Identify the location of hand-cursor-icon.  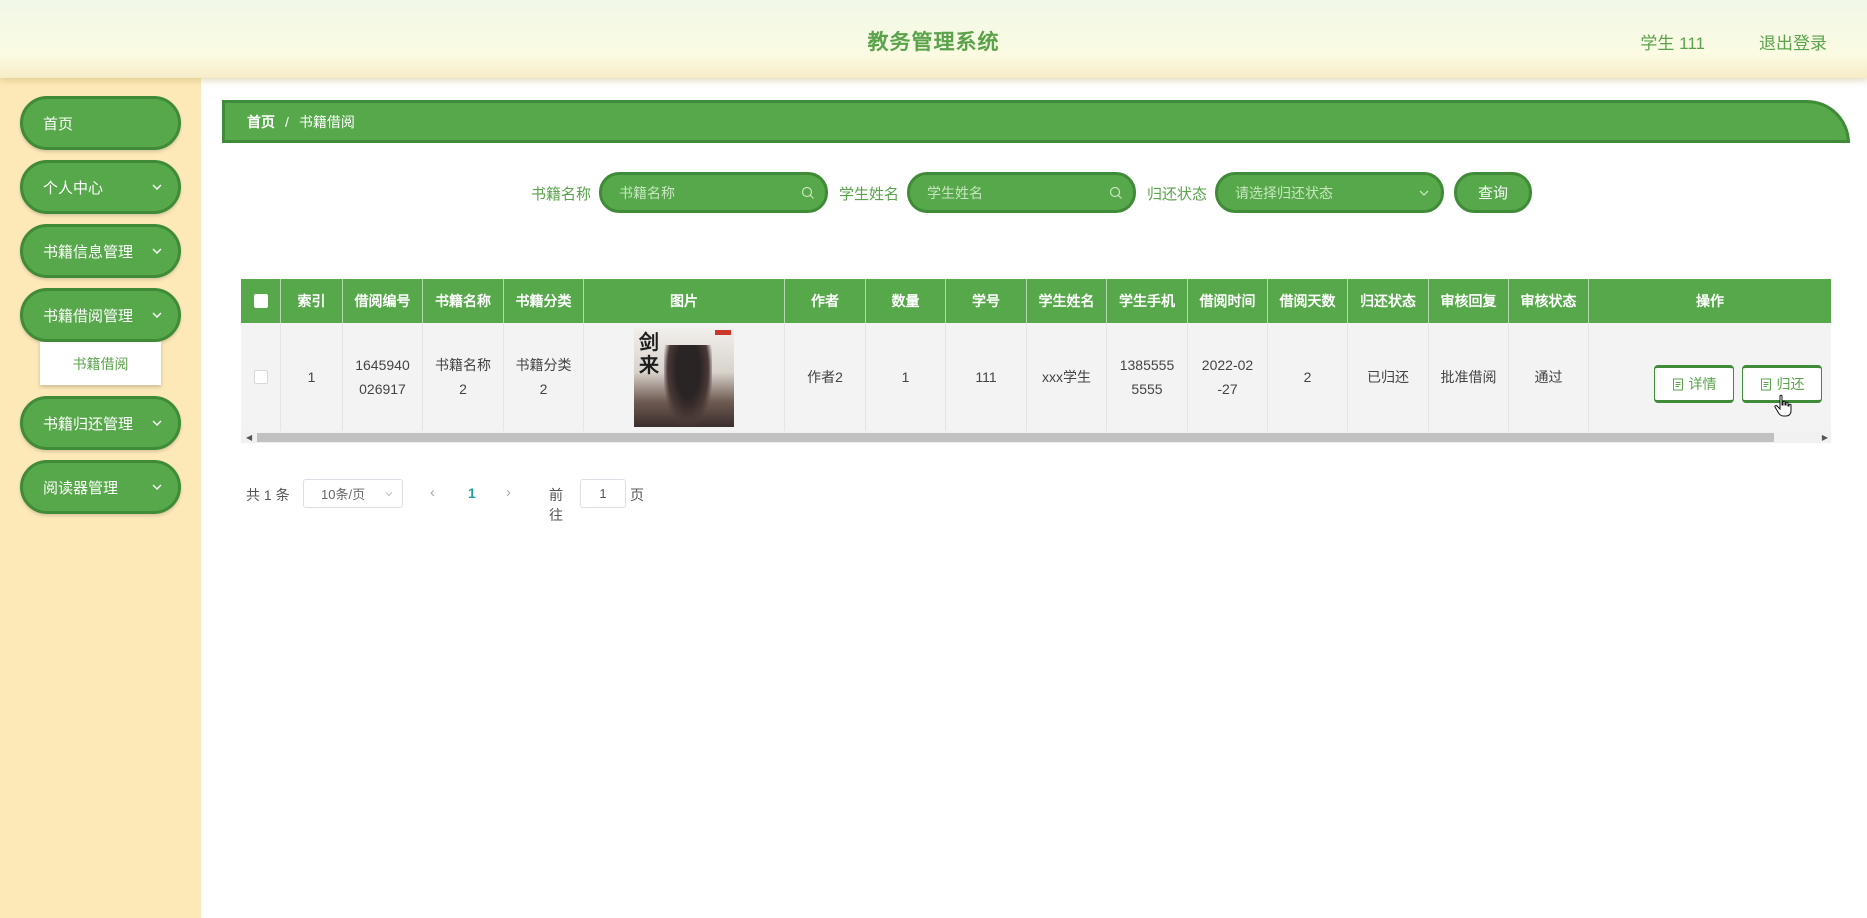
(1783, 405).